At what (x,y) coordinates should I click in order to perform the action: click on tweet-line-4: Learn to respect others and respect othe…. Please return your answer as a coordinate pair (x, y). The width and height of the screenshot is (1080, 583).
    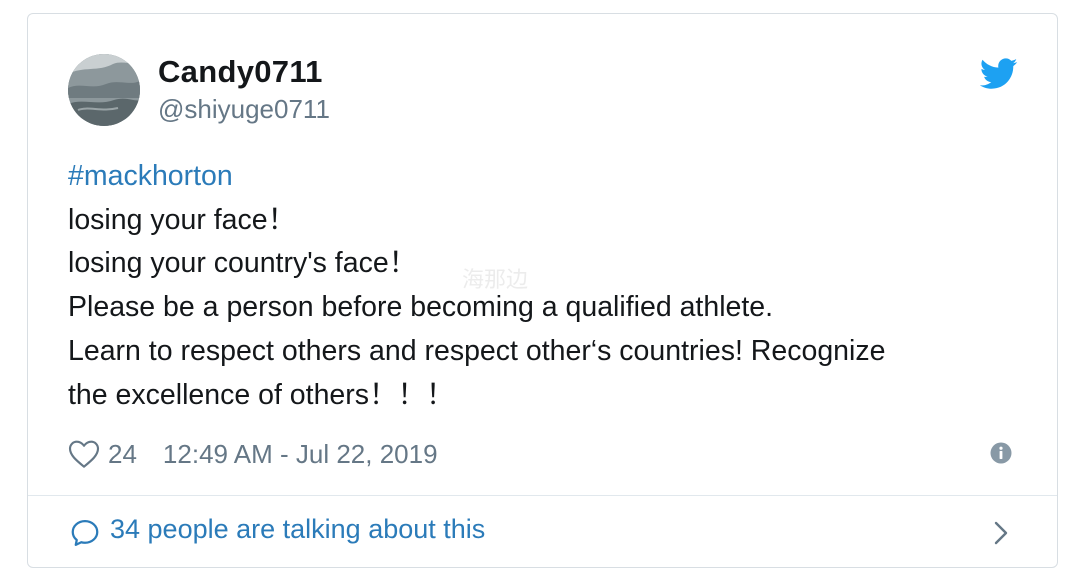
    Looking at the image, I should click on (477, 350).